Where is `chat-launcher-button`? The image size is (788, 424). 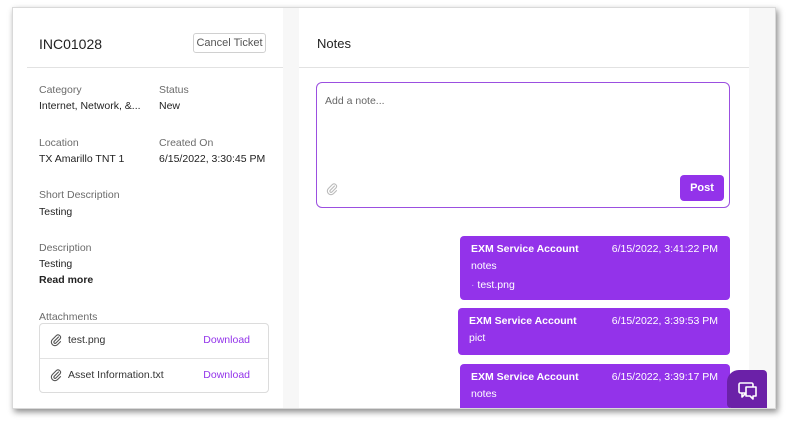
chat-launcher-button is located at coordinates (747, 389).